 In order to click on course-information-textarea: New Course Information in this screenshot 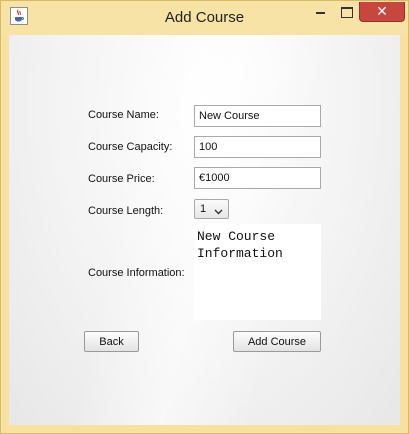, I will do `click(257, 272)`.